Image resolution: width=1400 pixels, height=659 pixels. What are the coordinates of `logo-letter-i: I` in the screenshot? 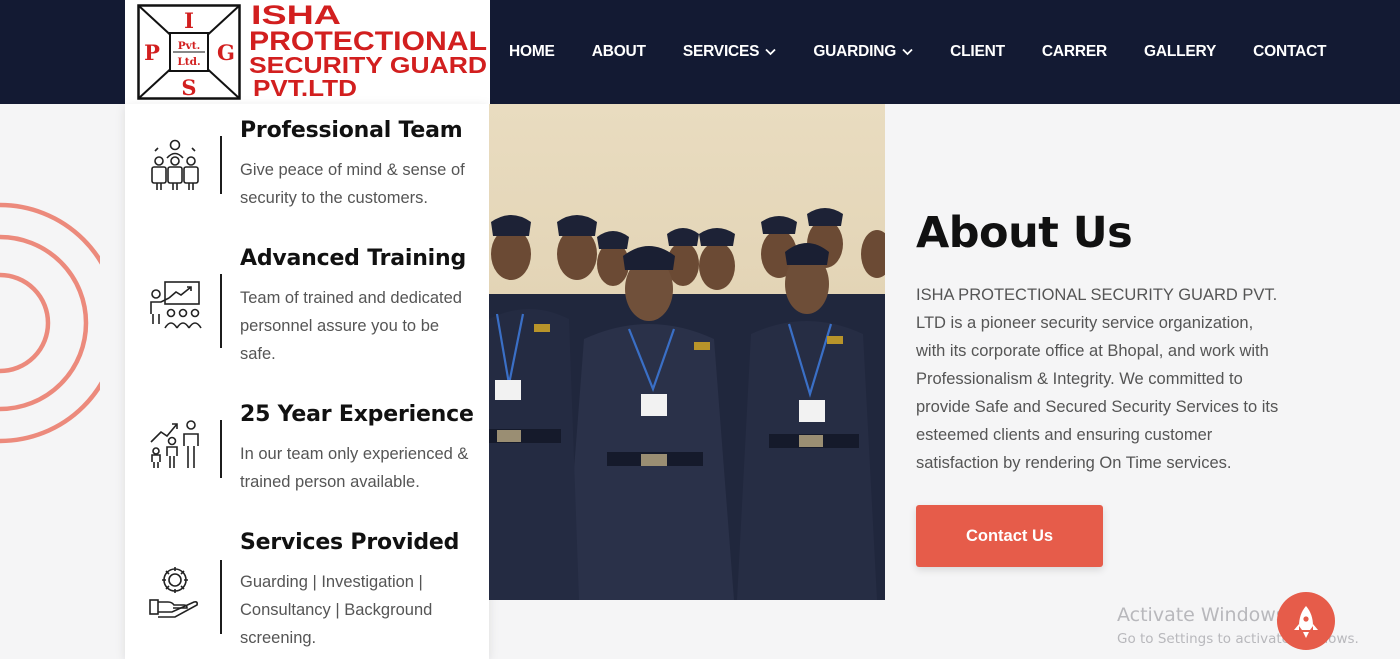 It's located at (189, 20).